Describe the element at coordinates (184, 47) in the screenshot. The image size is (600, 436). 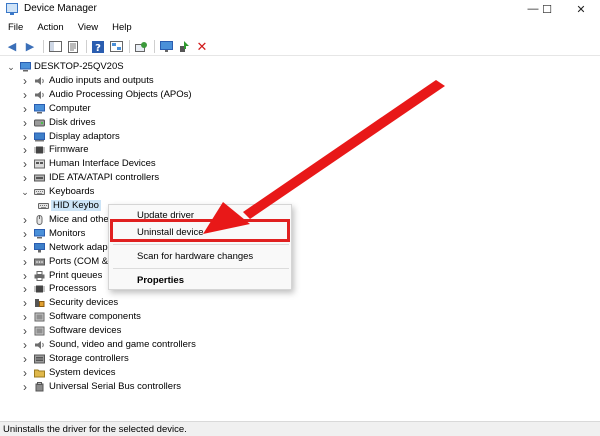
I see `add-driver-icon` at that location.